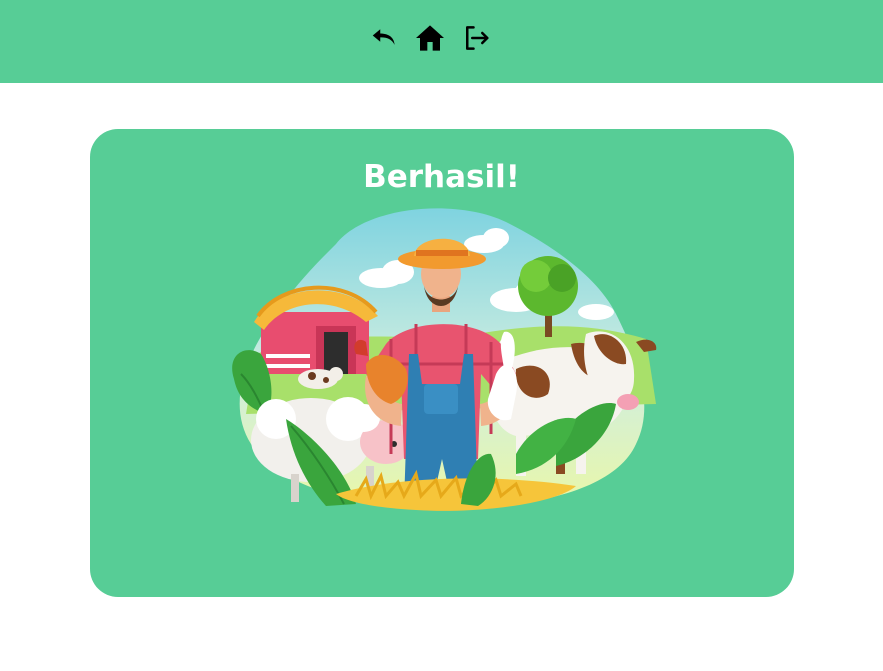 Image resolution: width=883 pixels, height=671 pixels. I want to click on home-icon, so click(430, 38).